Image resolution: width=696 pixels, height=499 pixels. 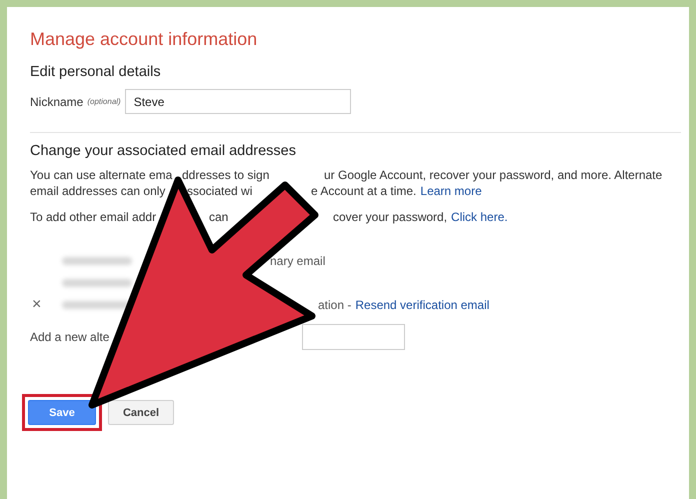 I want to click on paragraph-text: To add other email addr, so click(x=94, y=217).